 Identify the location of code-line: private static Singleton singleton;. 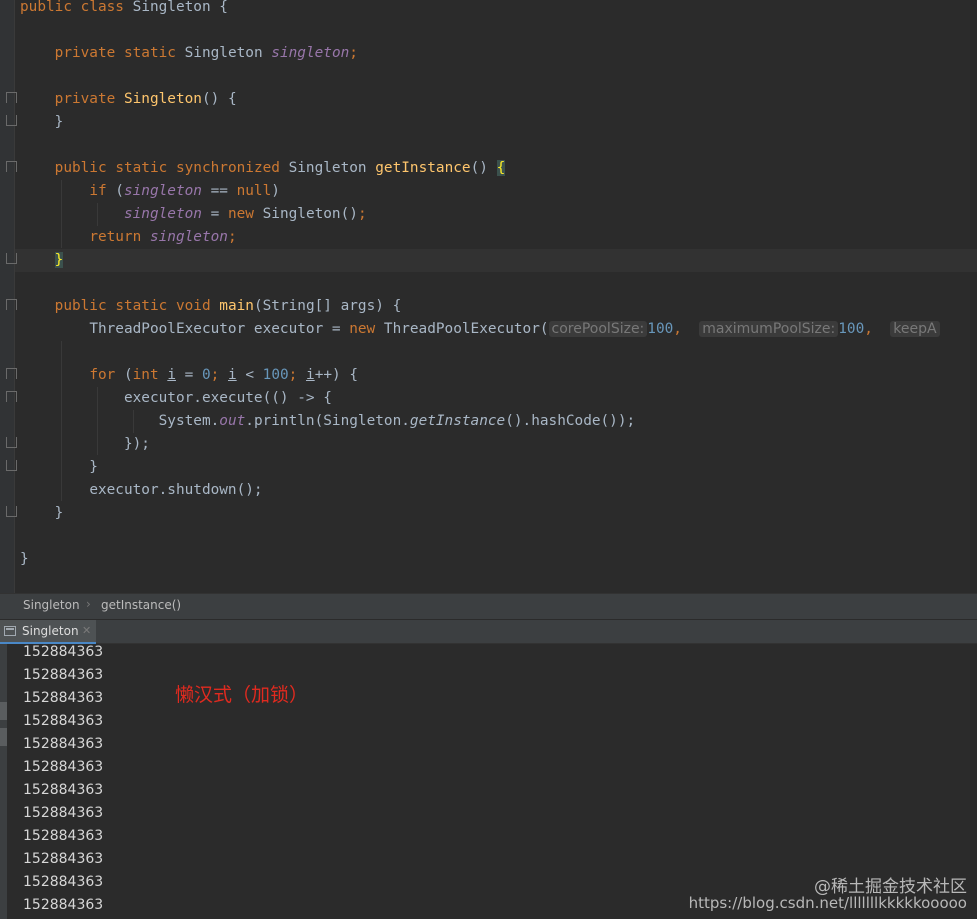
(206, 53).